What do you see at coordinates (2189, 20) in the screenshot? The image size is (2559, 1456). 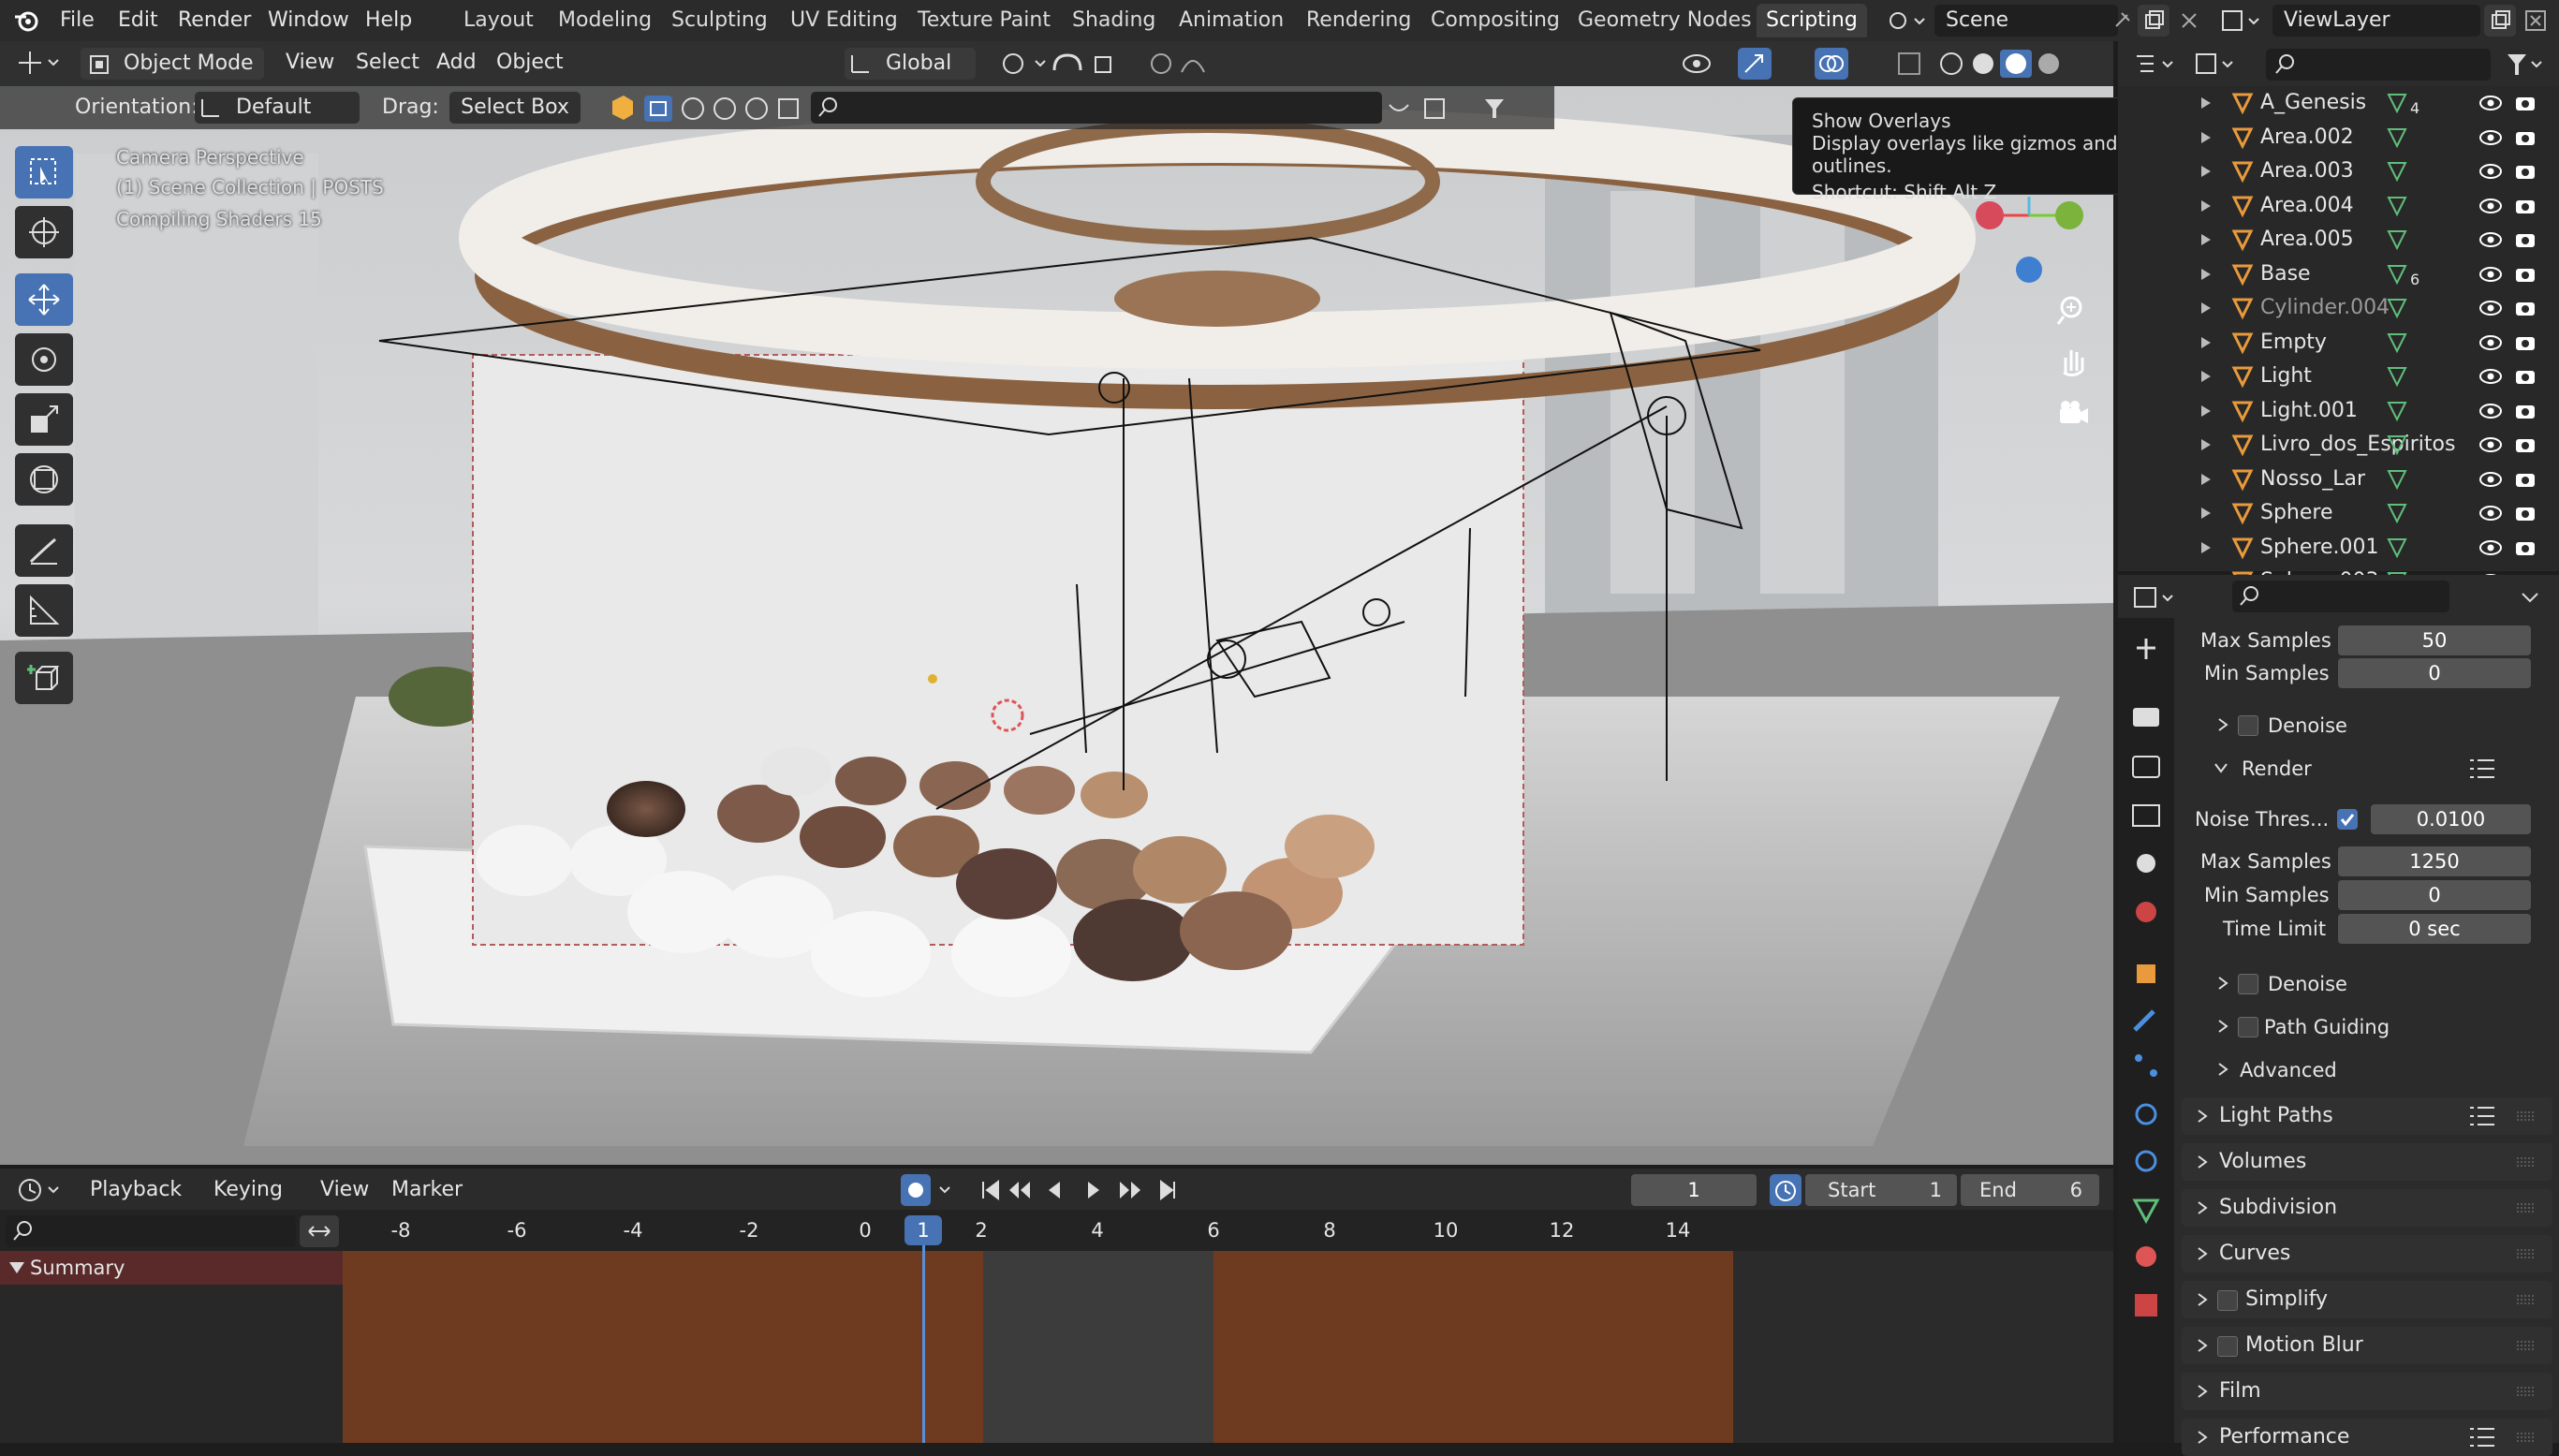 I see `close-icon` at bounding box center [2189, 20].